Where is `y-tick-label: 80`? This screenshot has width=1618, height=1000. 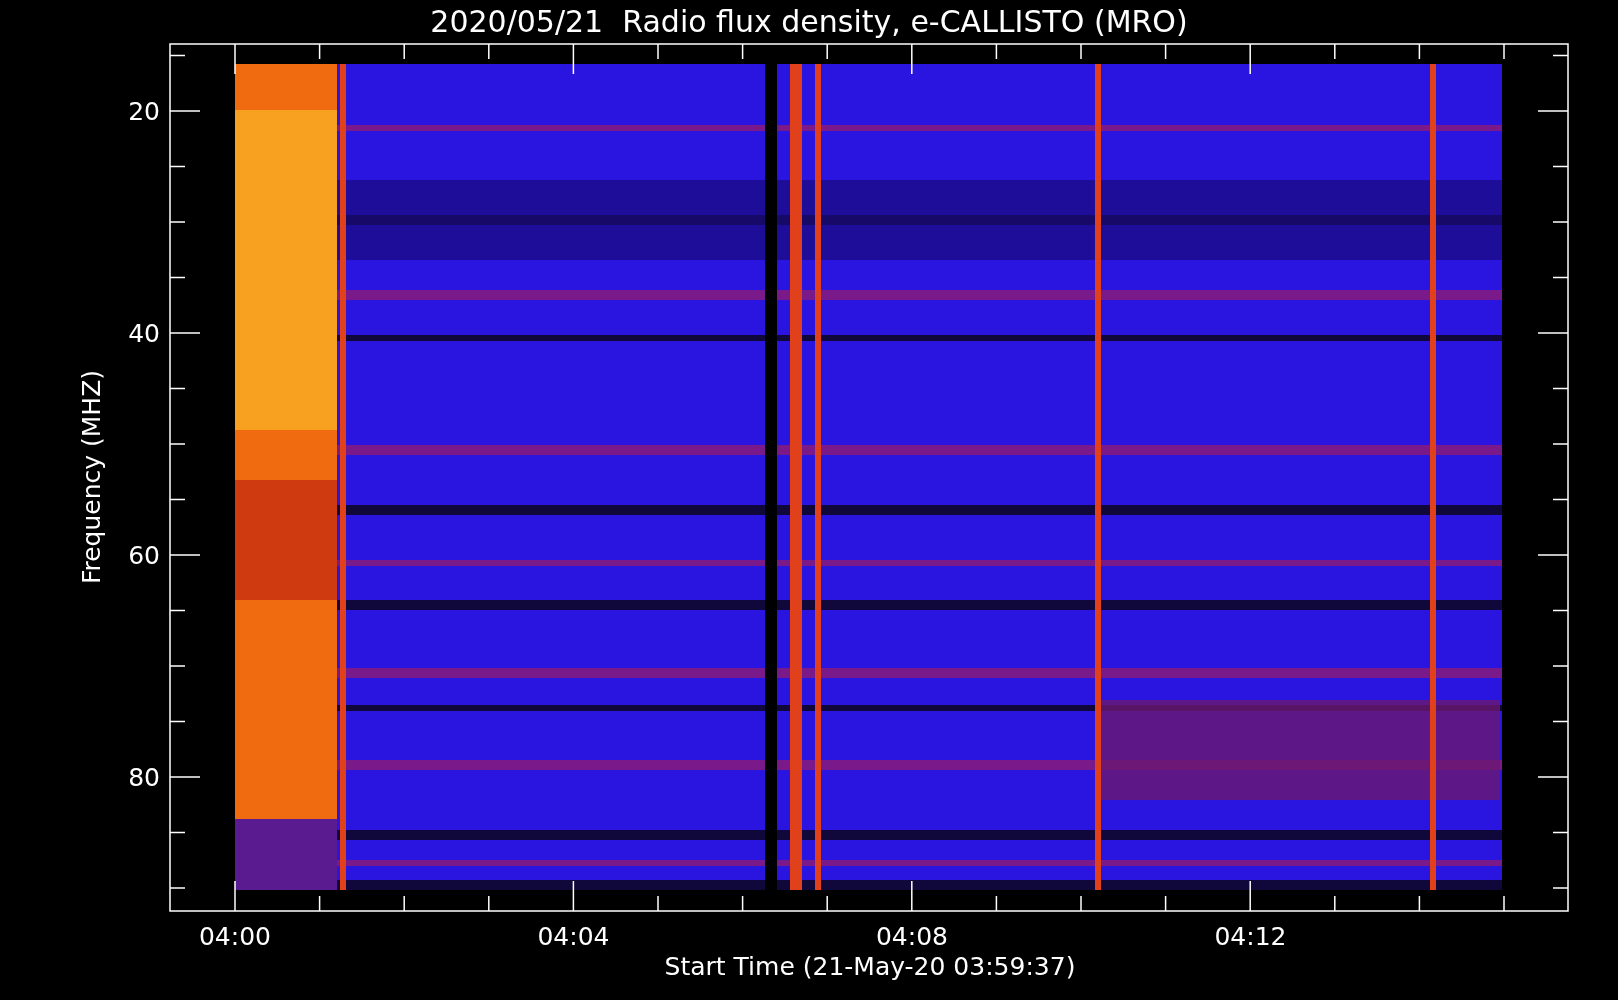
y-tick-label: 80 is located at coordinates (144, 777).